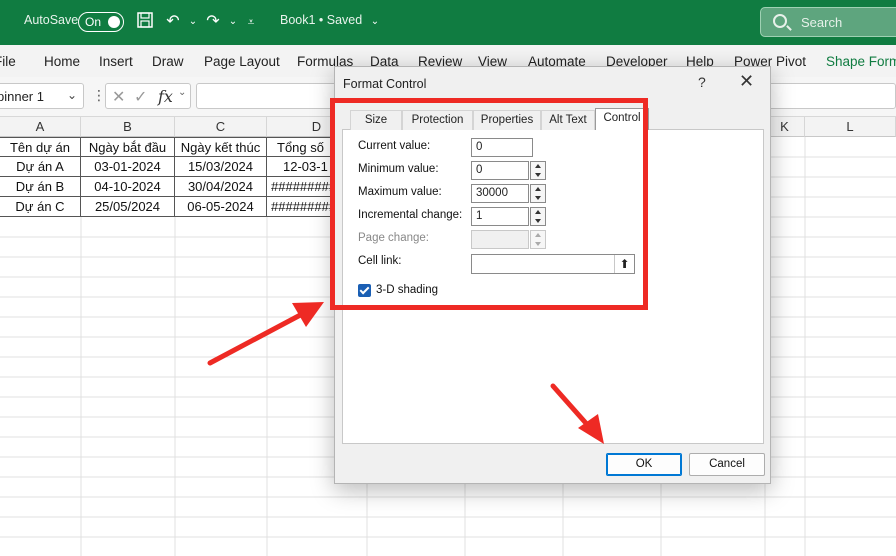 The height and width of the screenshot is (556, 896). Describe the element at coordinates (400, 192) in the screenshot. I see `maximum-value-label: Maximum value:` at that location.